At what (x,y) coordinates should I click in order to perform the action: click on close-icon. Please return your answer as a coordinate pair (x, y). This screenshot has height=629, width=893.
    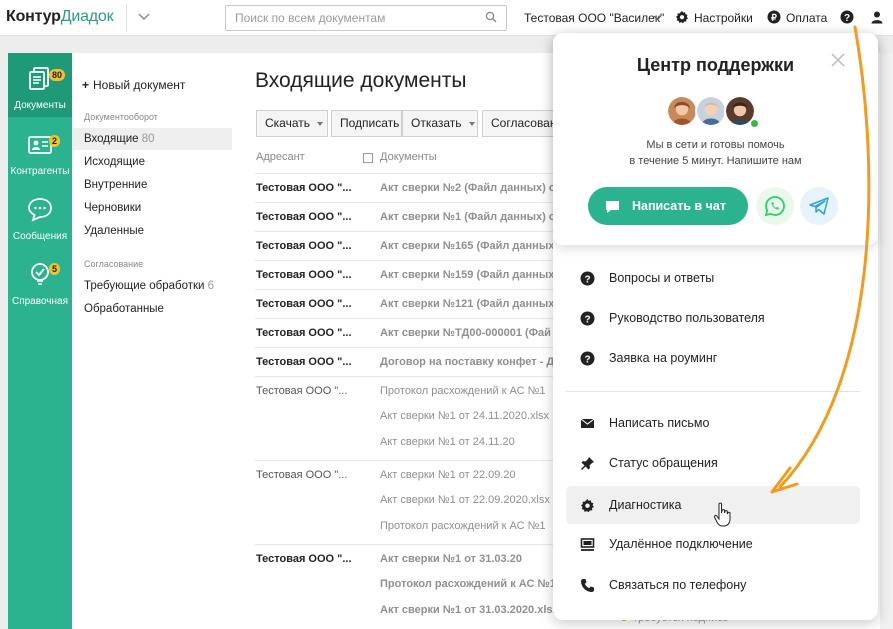
    Looking at the image, I should click on (838, 60).